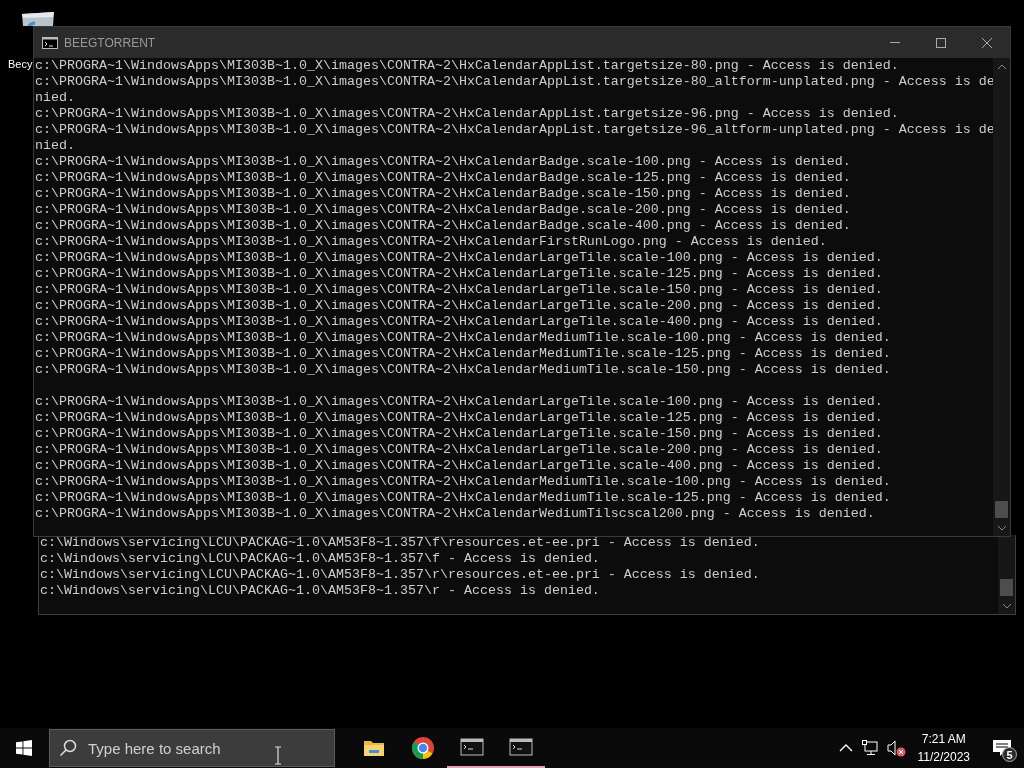 This screenshot has height=768, width=1024. I want to click on console-line: c:\Windows\servicing\LCU\PACKAG~1.0\AM53F8~1.357\r\resources.et-ee.pri - Access is denied., so click(400, 575).